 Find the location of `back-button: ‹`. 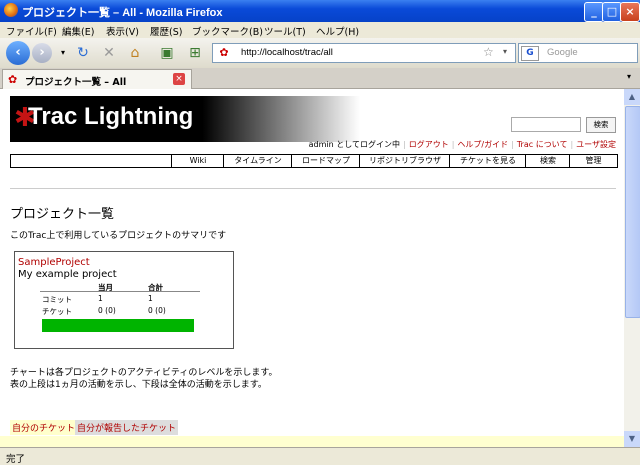

back-button: ‹ is located at coordinates (18, 53).